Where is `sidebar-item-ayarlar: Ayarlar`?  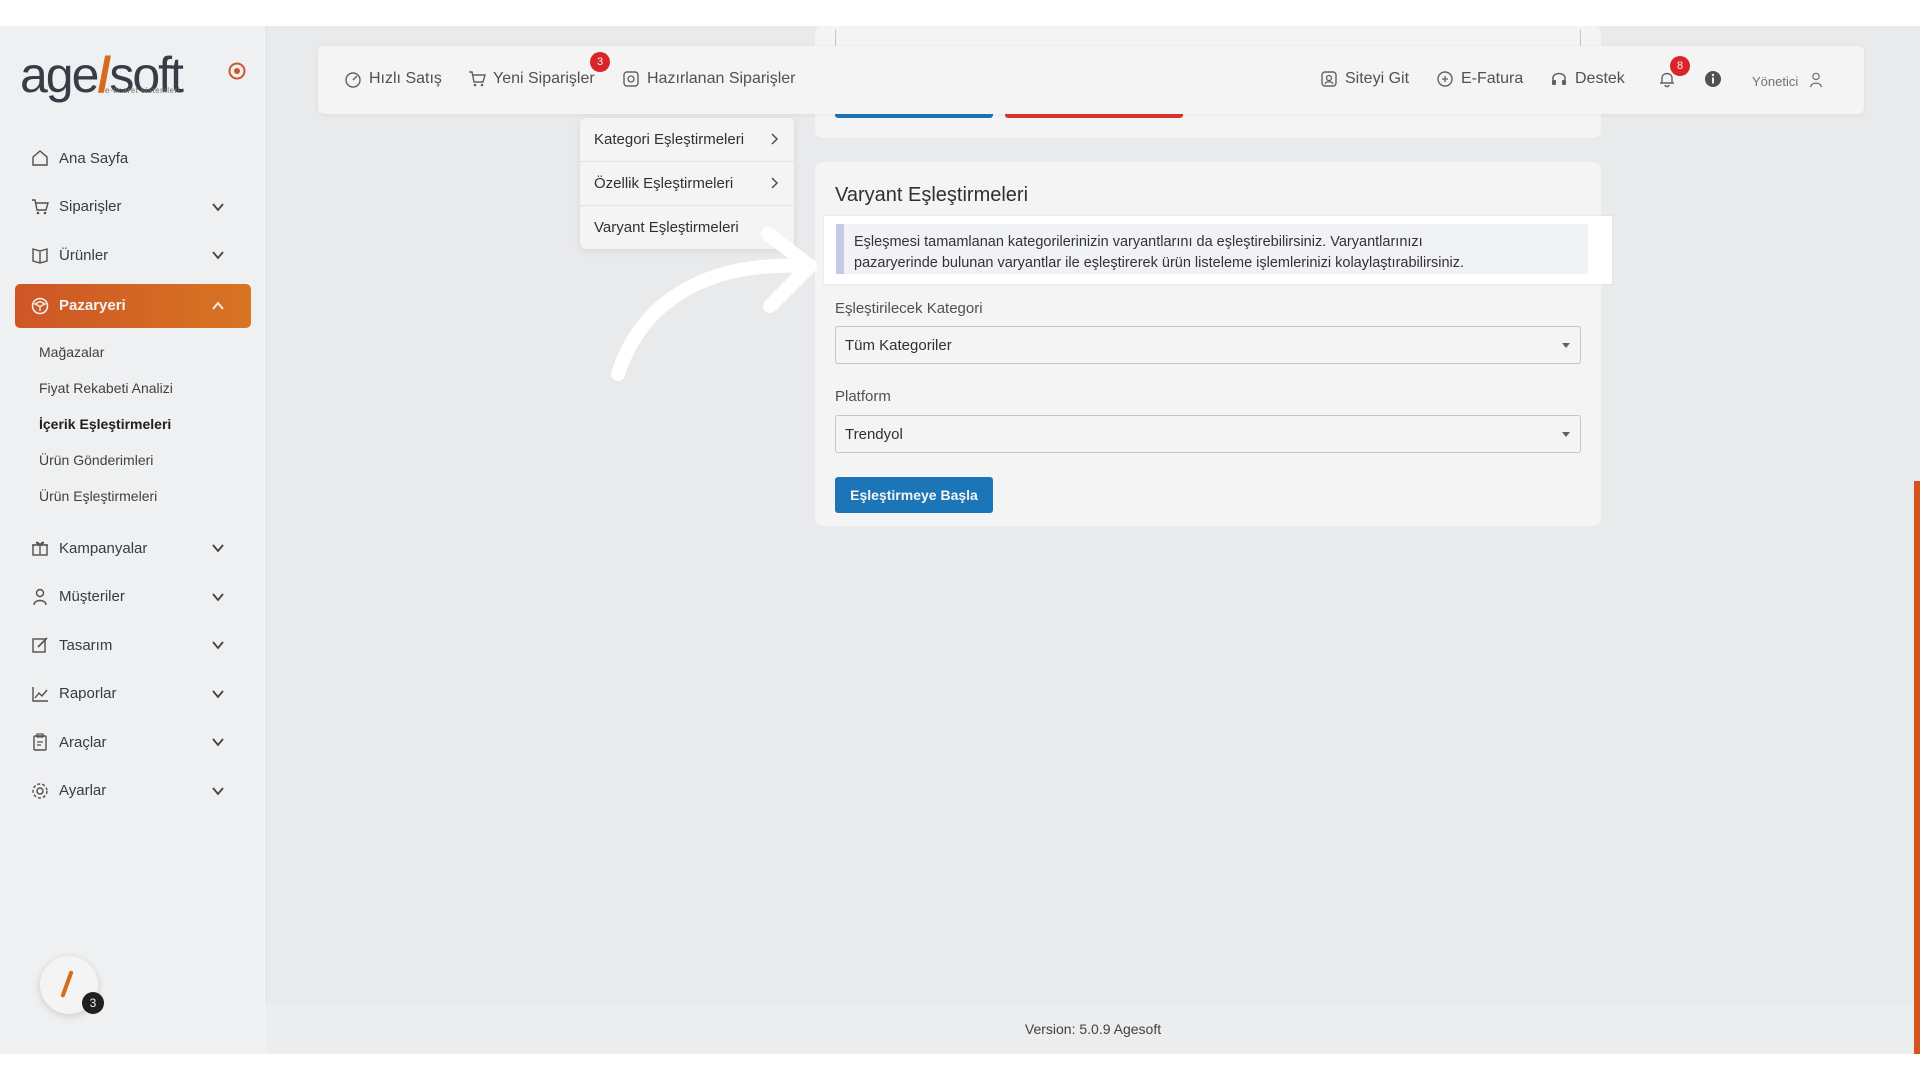
sidebar-item-ayarlar: Ayarlar is located at coordinates (133, 791).